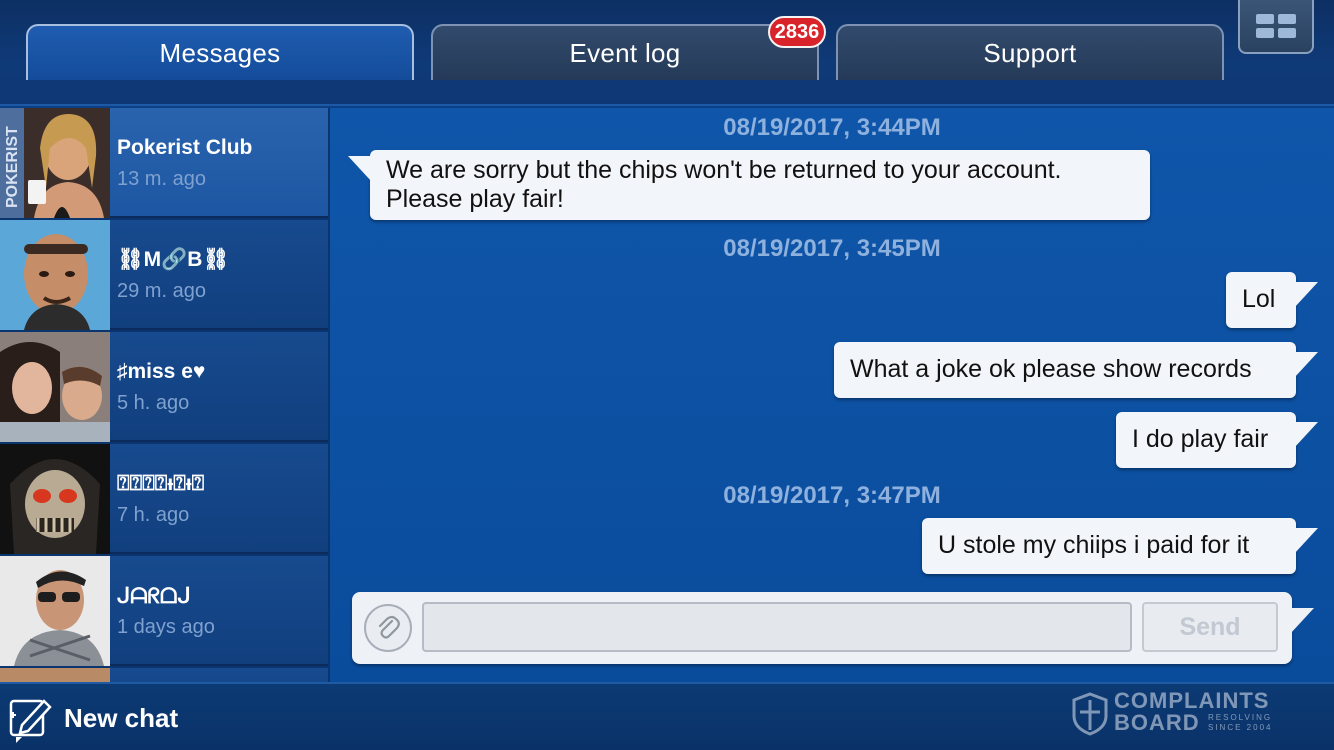 This screenshot has width=1334, height=750. Describe the element at coordinates (164, 387) in the screenshot. I see `contact-item: ♯miss e♥ 5 h. ago` at that location.